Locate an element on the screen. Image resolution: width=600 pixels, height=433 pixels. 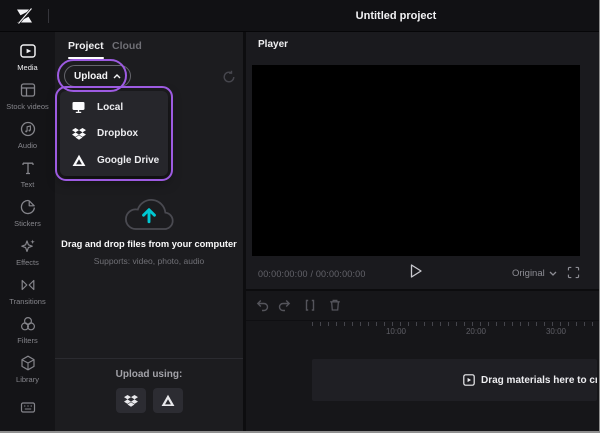
library-icon is located at coordinates (28, 363).